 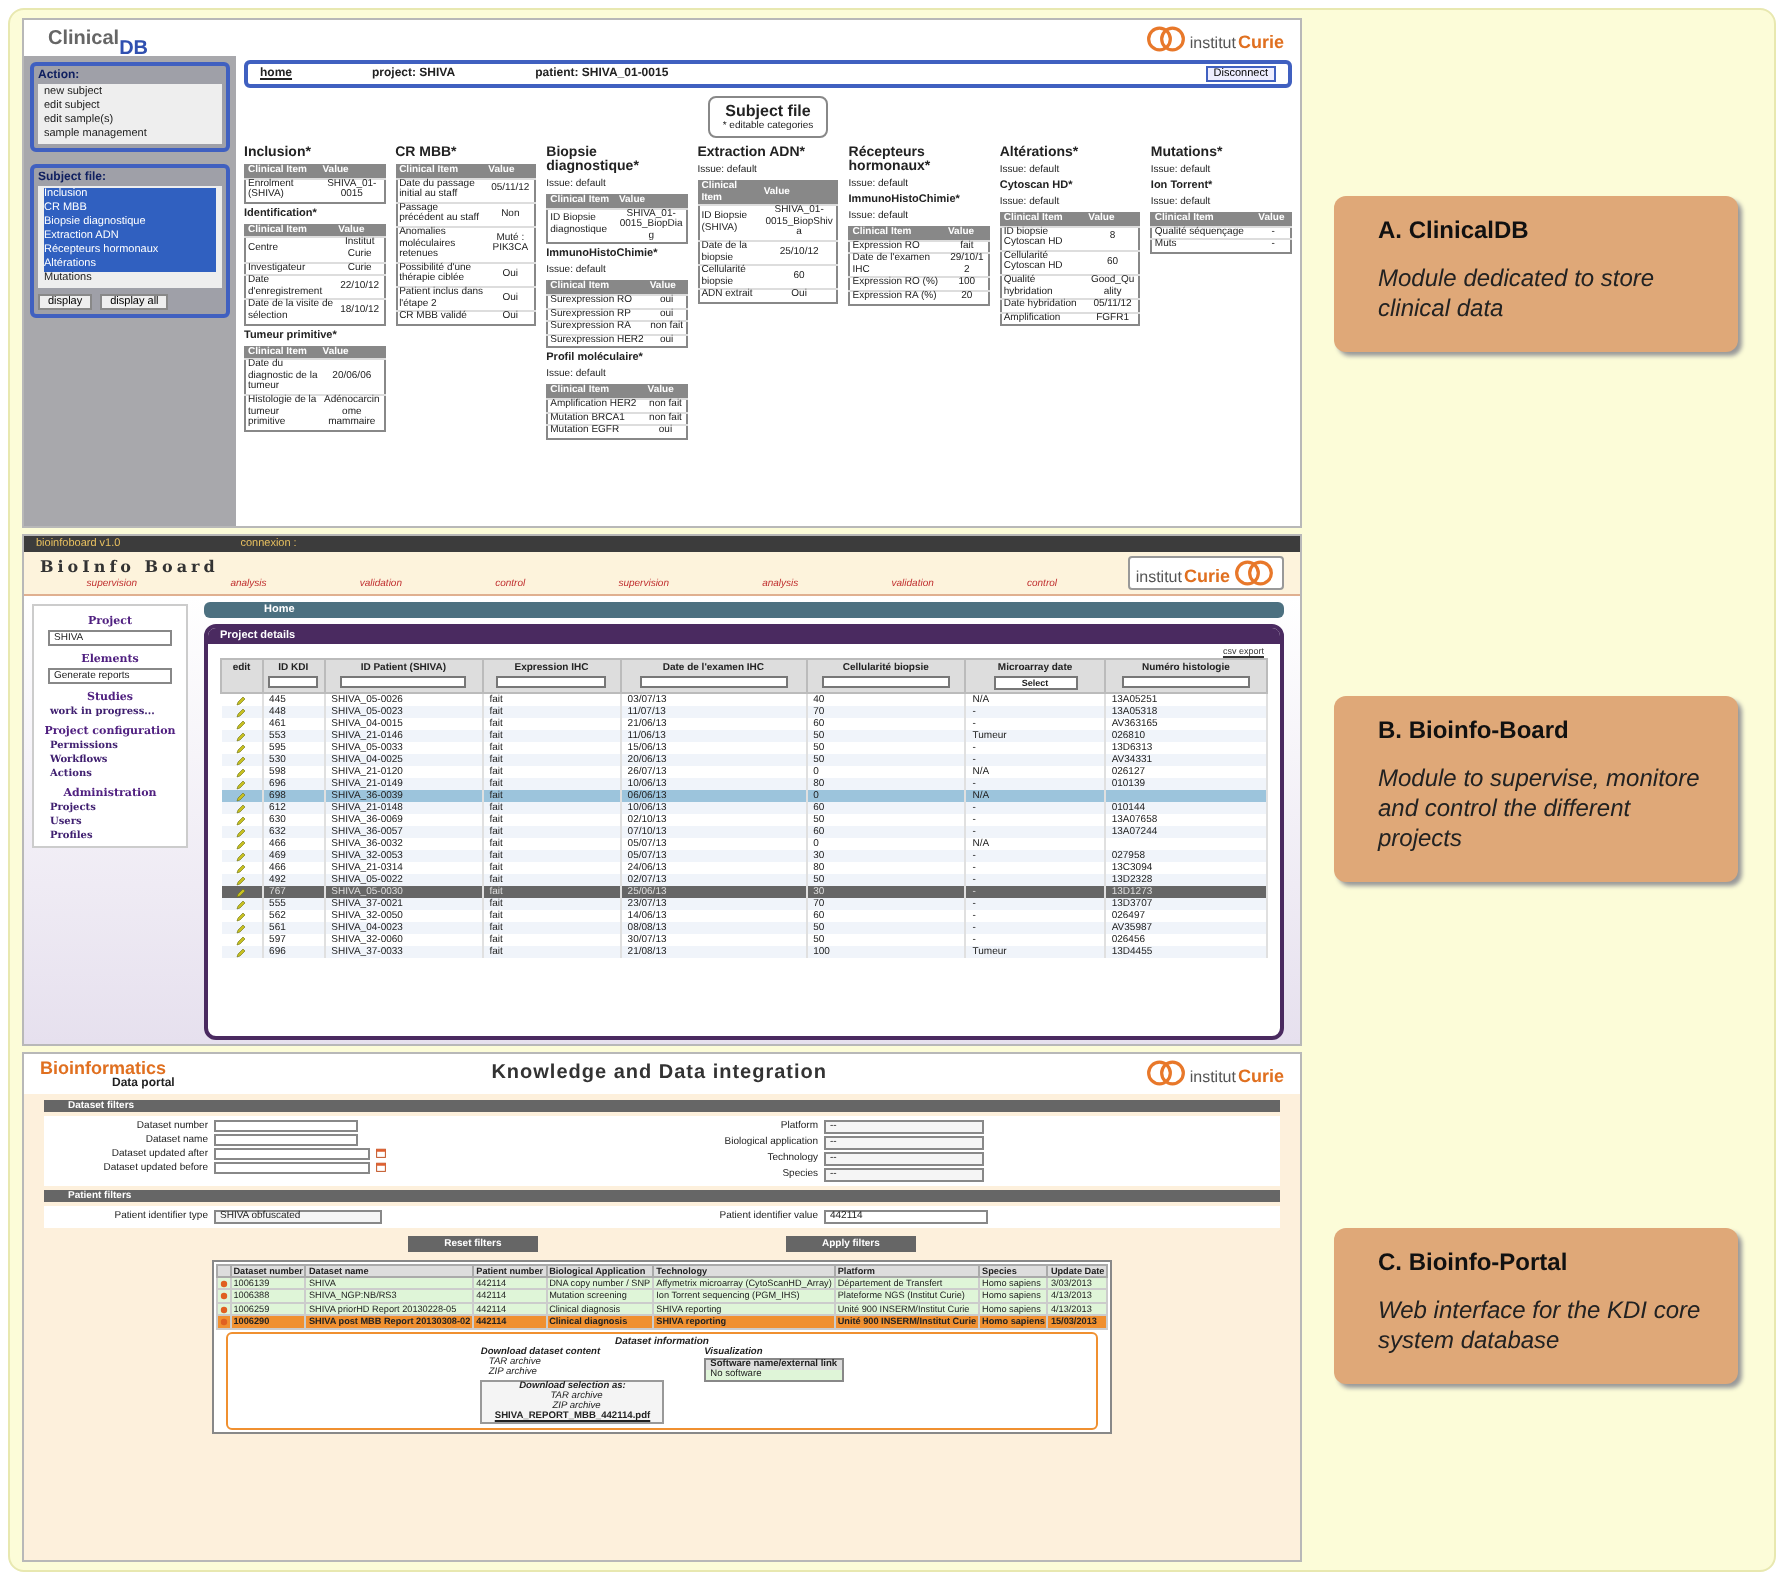 What do you see at coordinates (103, 1067) in the screenshot?
I see `app-logo-text: Bioinformatics` at bounding box center [103, 1067].